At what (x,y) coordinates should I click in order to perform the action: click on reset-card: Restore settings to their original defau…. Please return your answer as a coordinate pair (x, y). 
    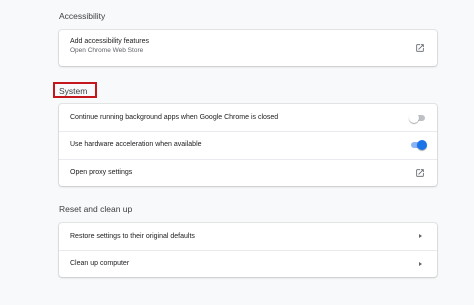
    Looking at the image, I should click on (248, 250).